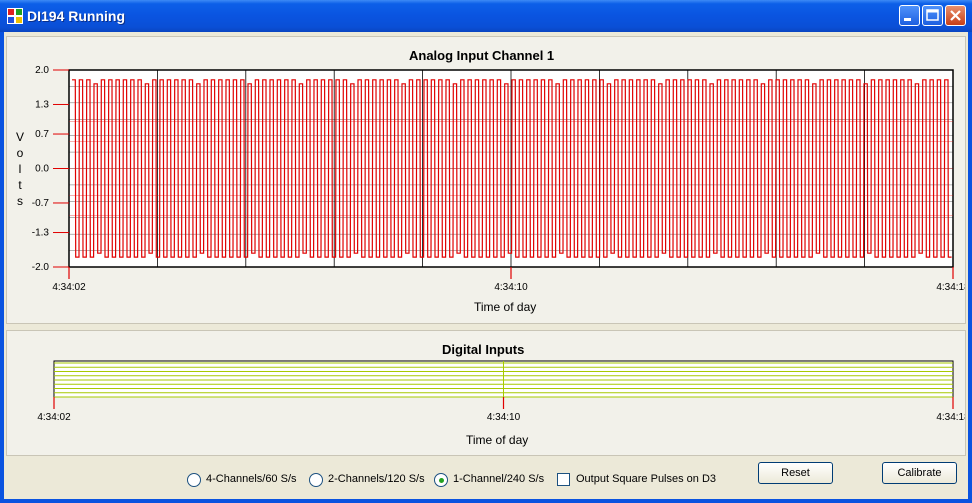 The image size is (972, 503). Describe the element at coordinates (76, 16) in the screenshot. I see `window-title: DI194 Running` at that location.